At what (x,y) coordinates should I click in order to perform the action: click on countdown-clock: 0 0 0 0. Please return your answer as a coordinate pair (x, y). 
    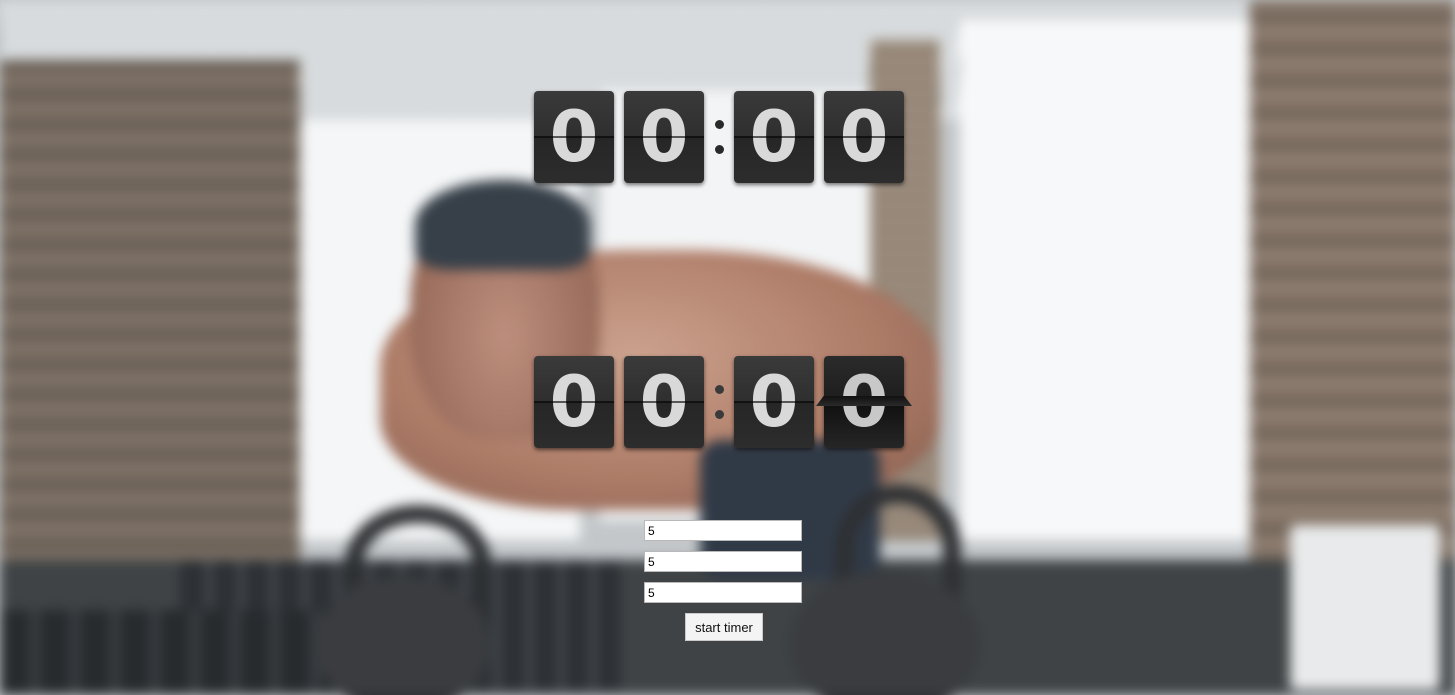
    Looking at the image, I should click on (723, 402).